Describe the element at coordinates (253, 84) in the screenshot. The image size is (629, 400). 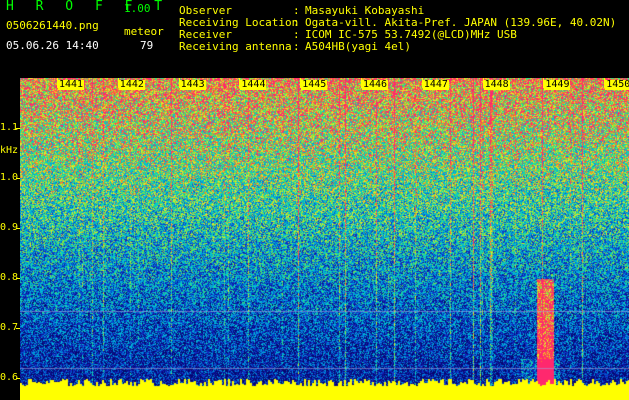
I see `minute-label: 1444` at that location.